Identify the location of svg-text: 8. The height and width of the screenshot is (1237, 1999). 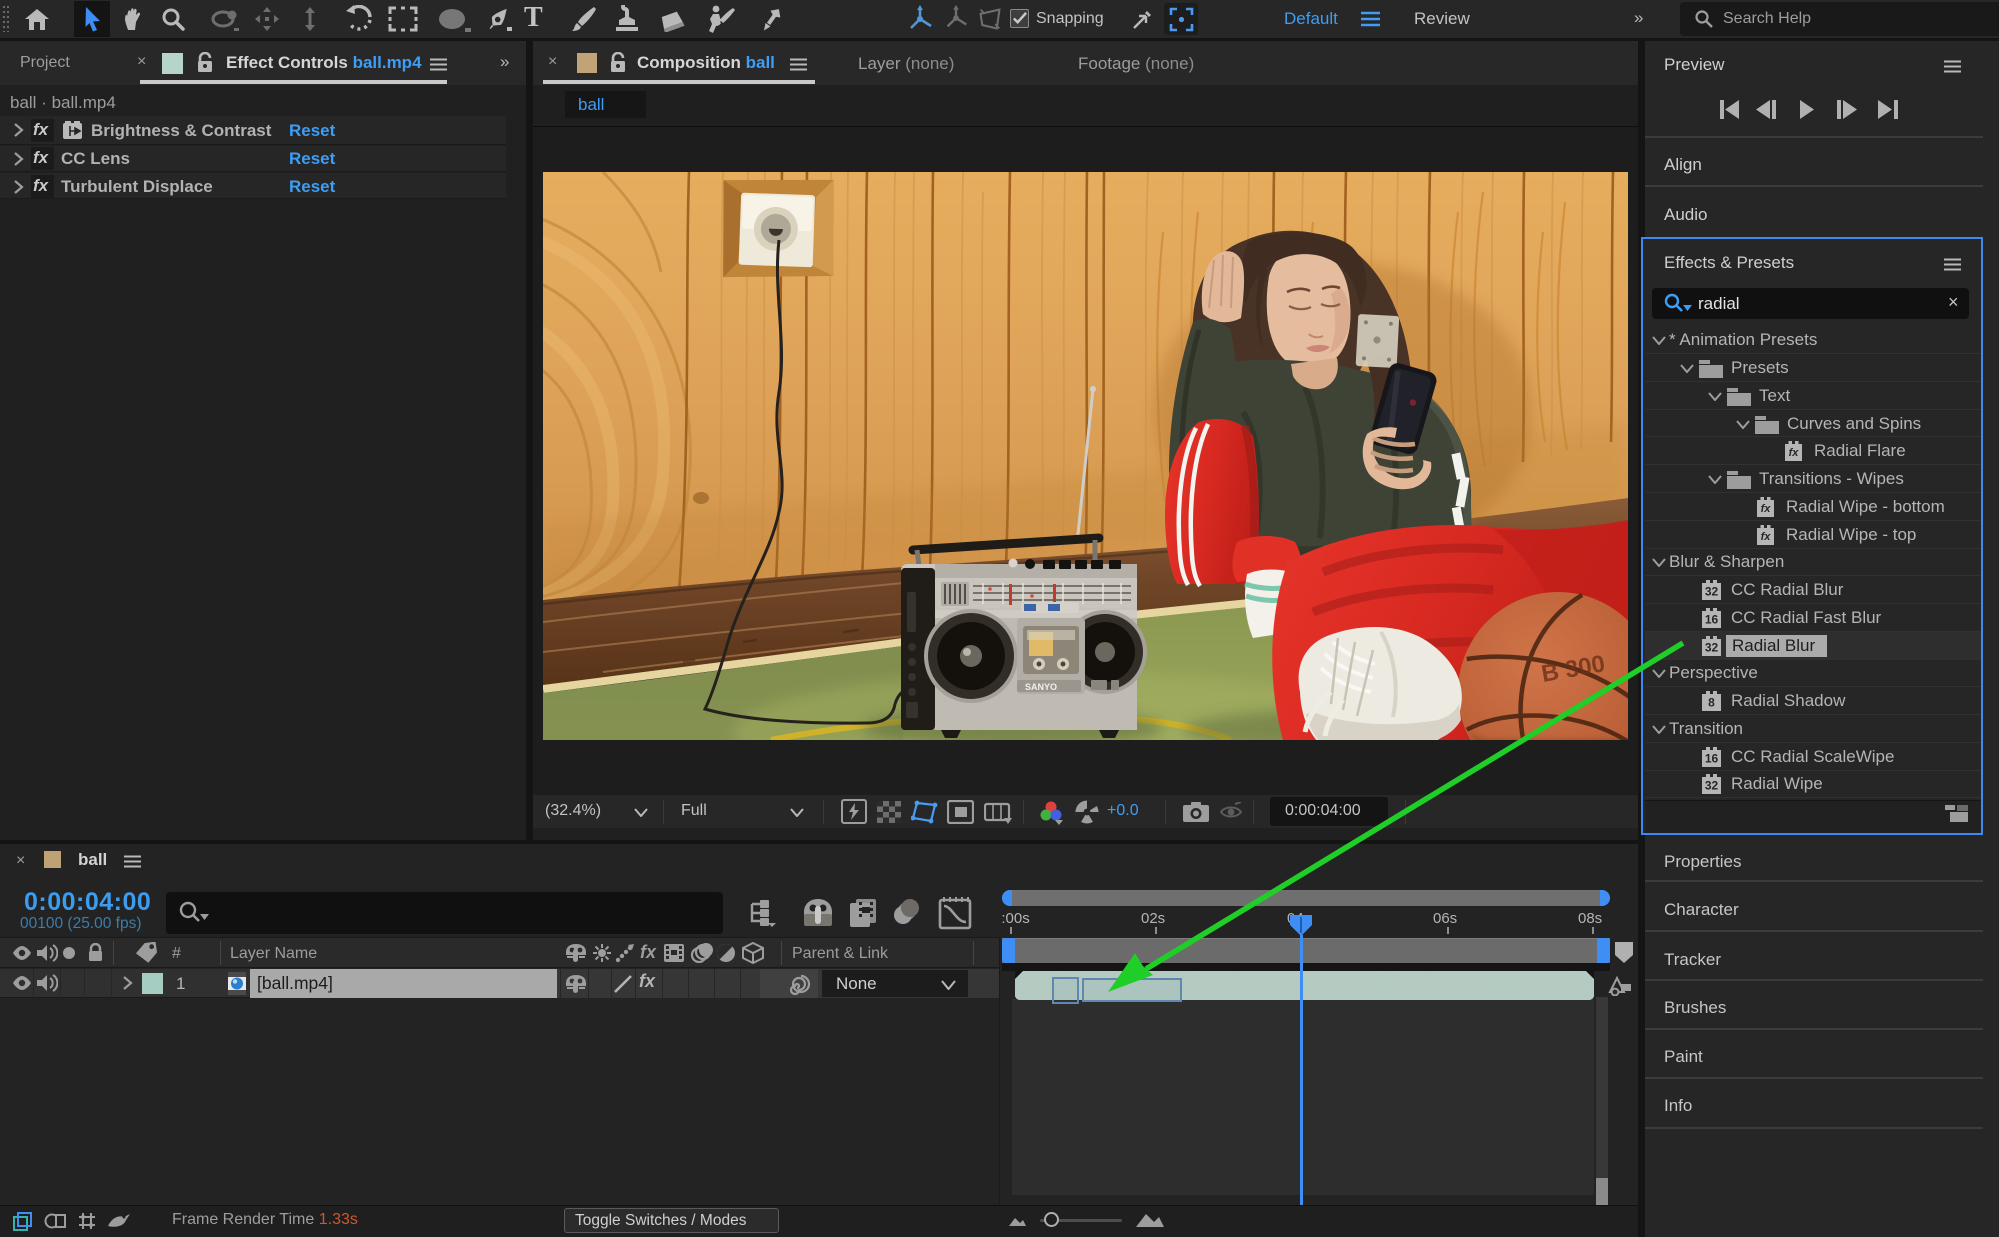
(1711, 703).